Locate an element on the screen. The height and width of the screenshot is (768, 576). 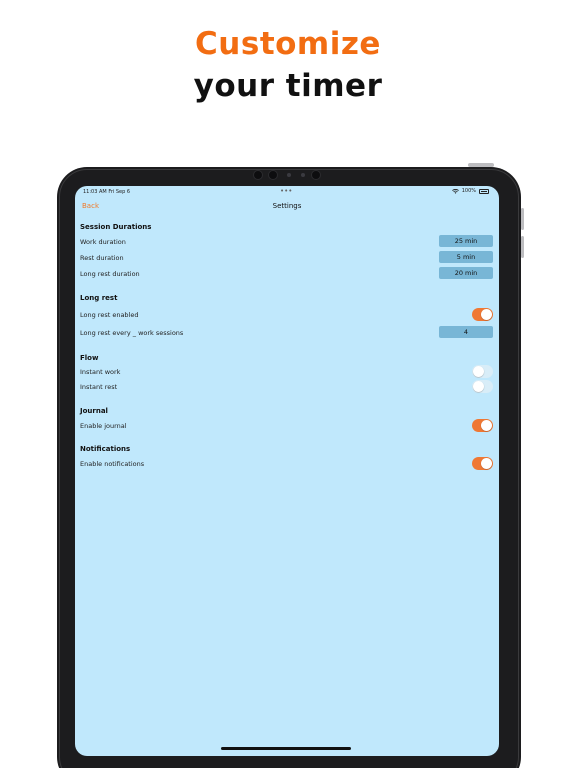
promo-headline: Customize is located at coordinates (288, 44).